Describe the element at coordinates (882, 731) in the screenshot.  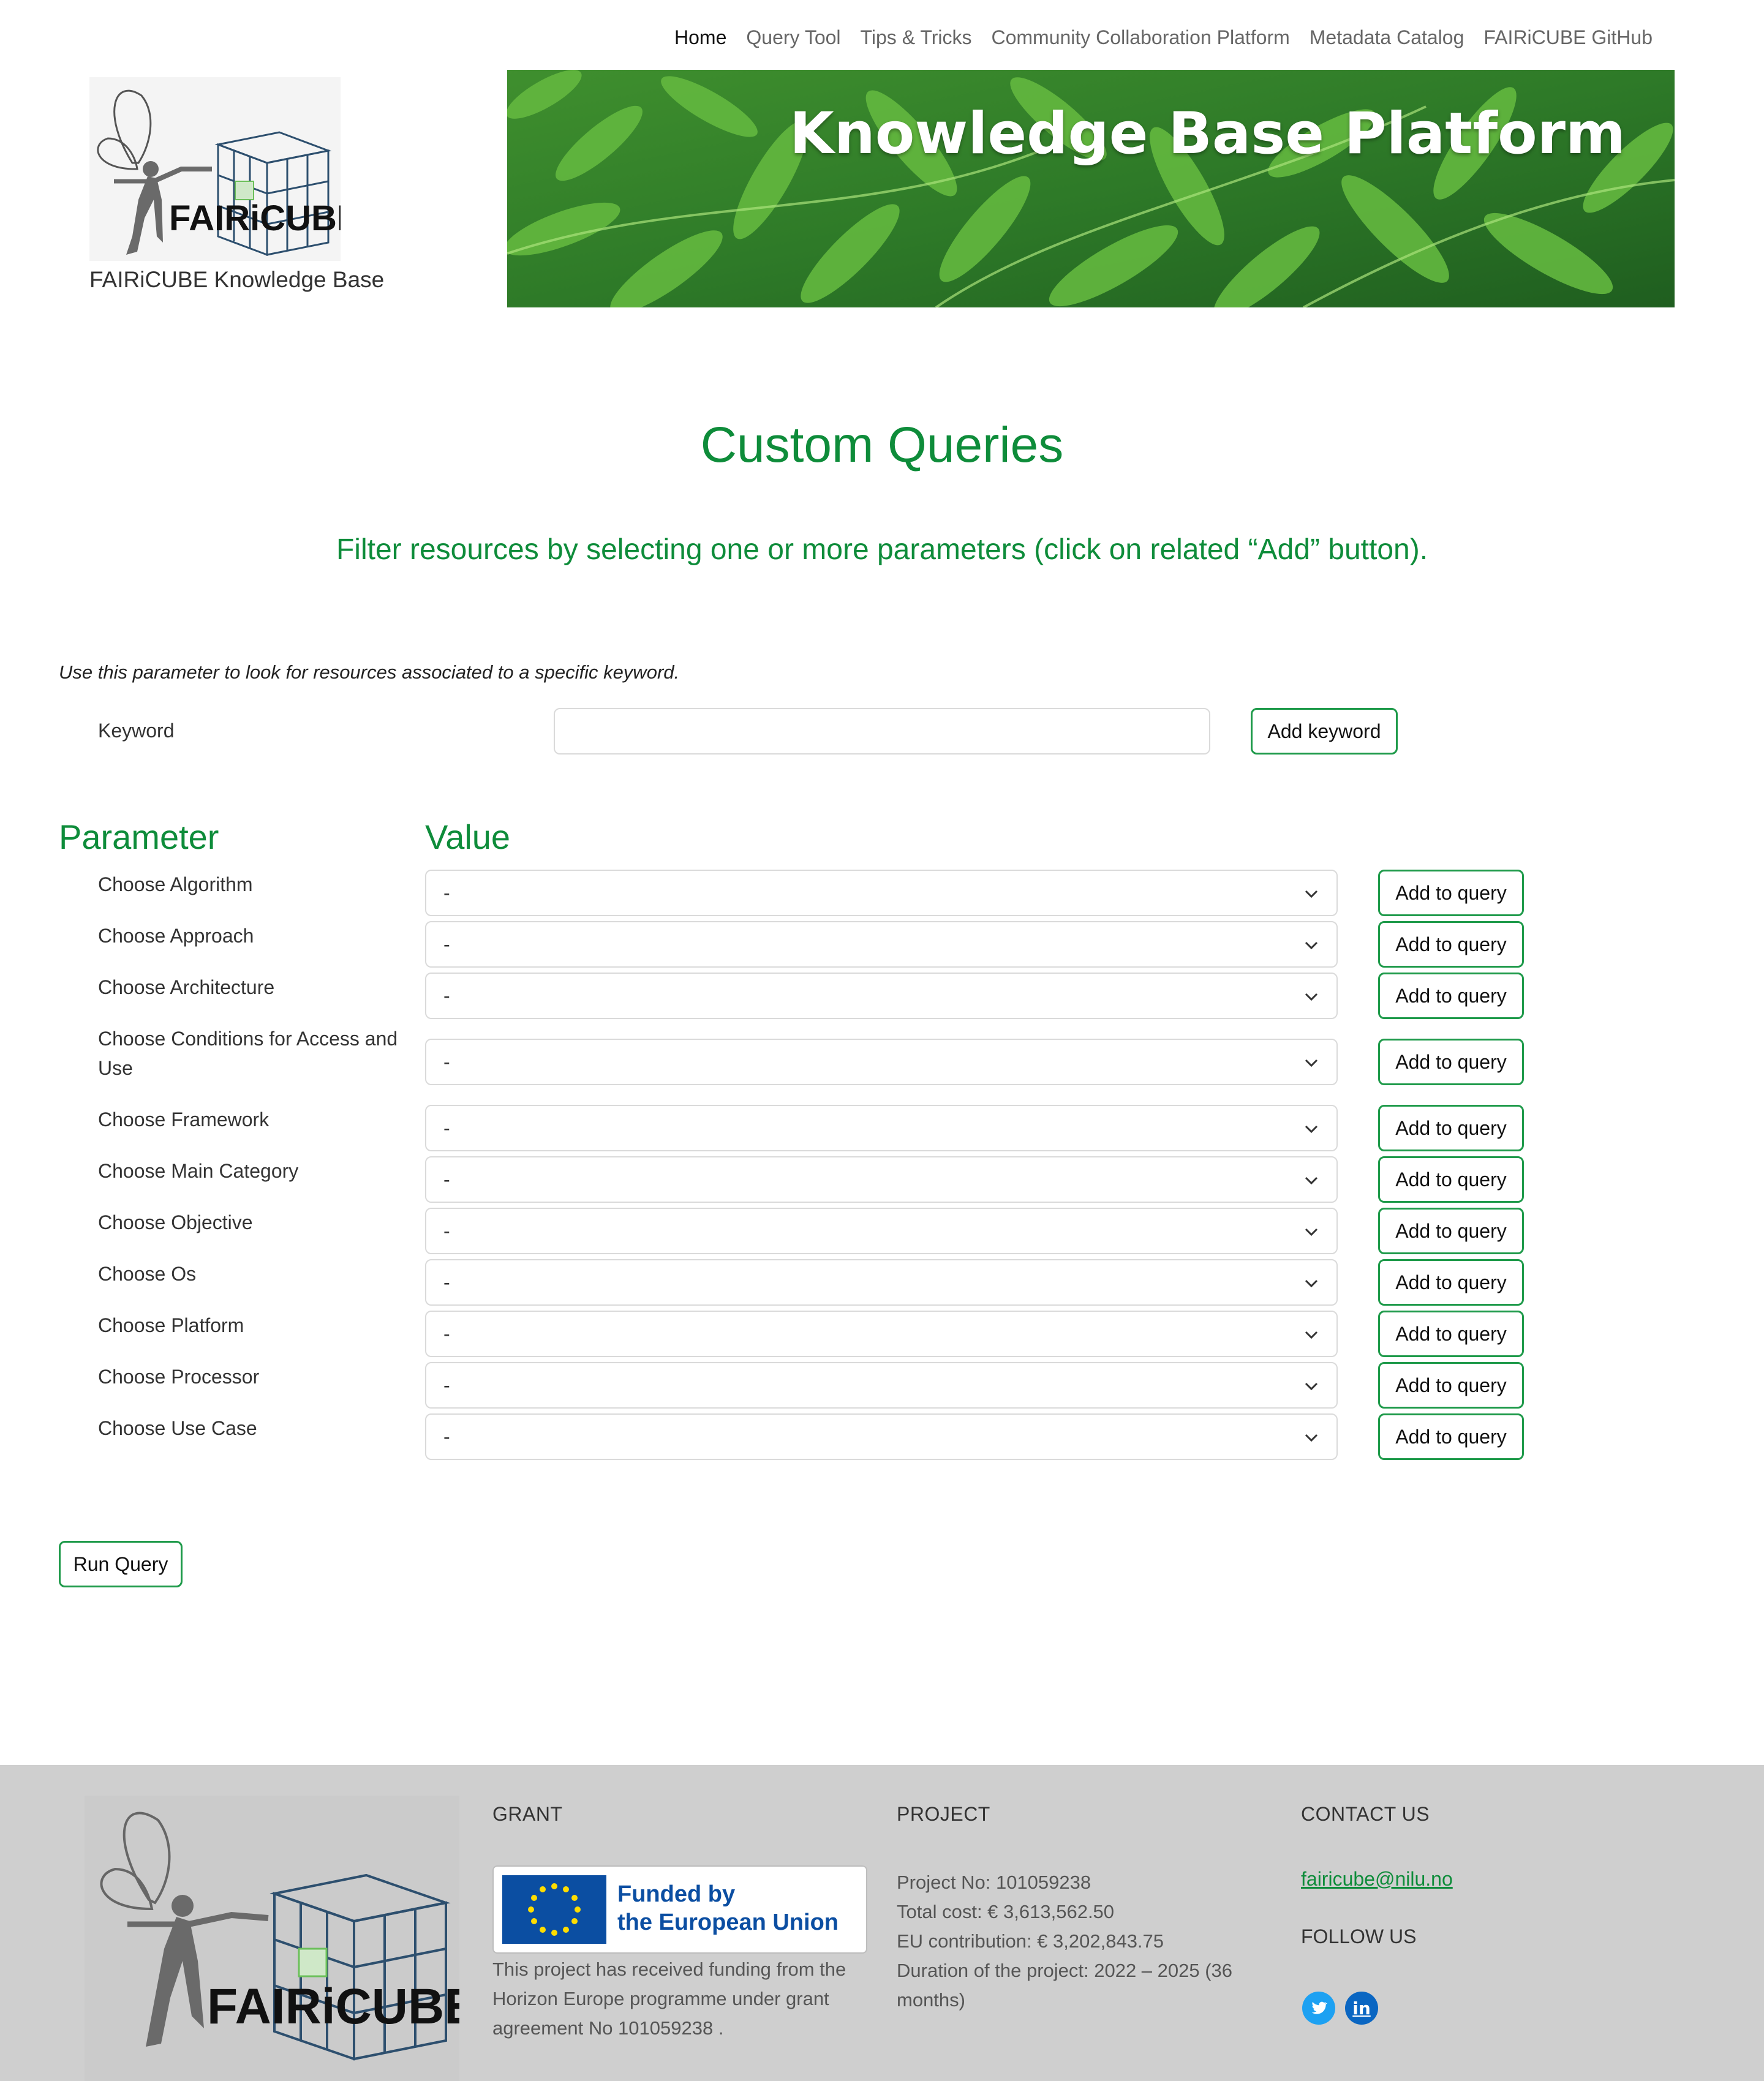
I see `keyword-input` at that location.